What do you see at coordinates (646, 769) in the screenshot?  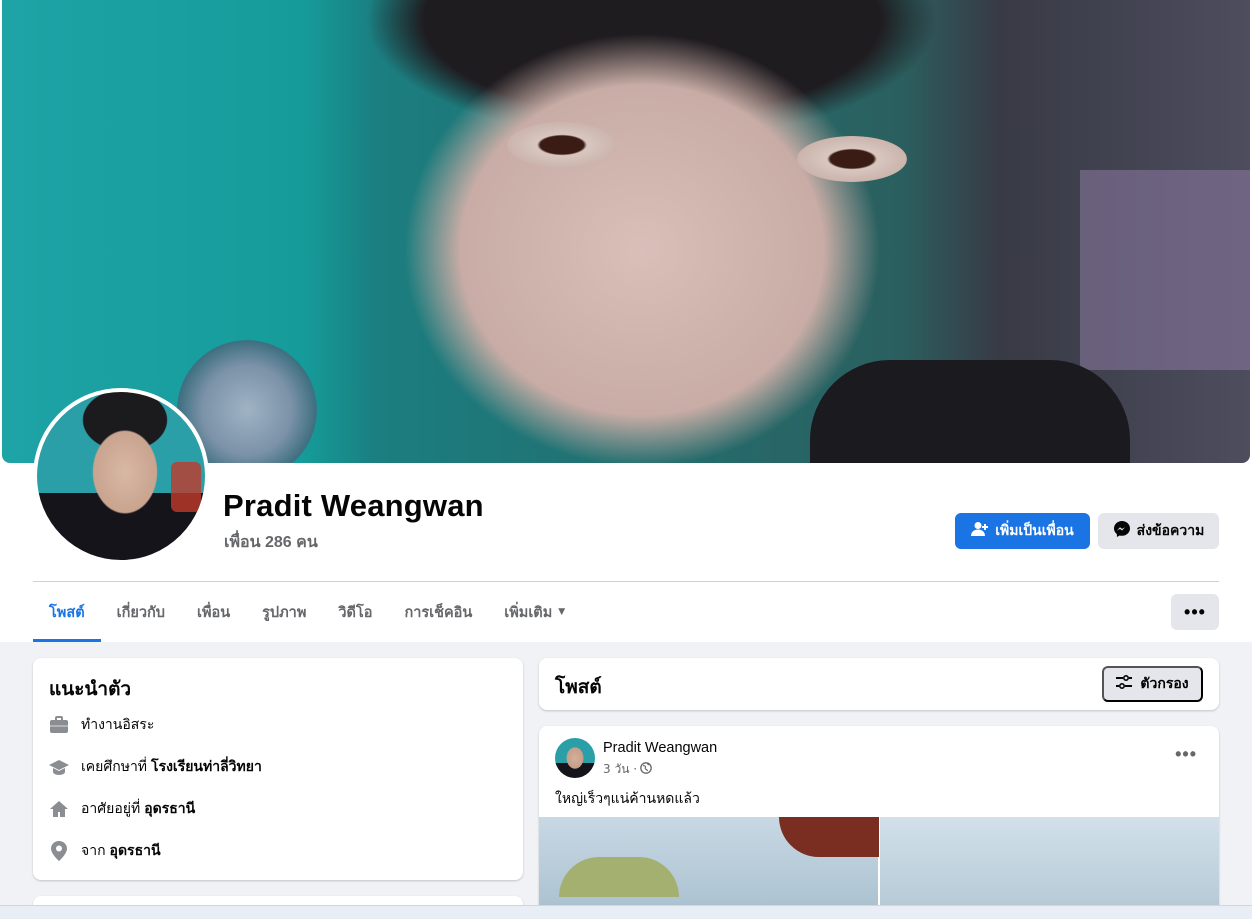 I see `globe-icon` at bounding box center [646, 769].